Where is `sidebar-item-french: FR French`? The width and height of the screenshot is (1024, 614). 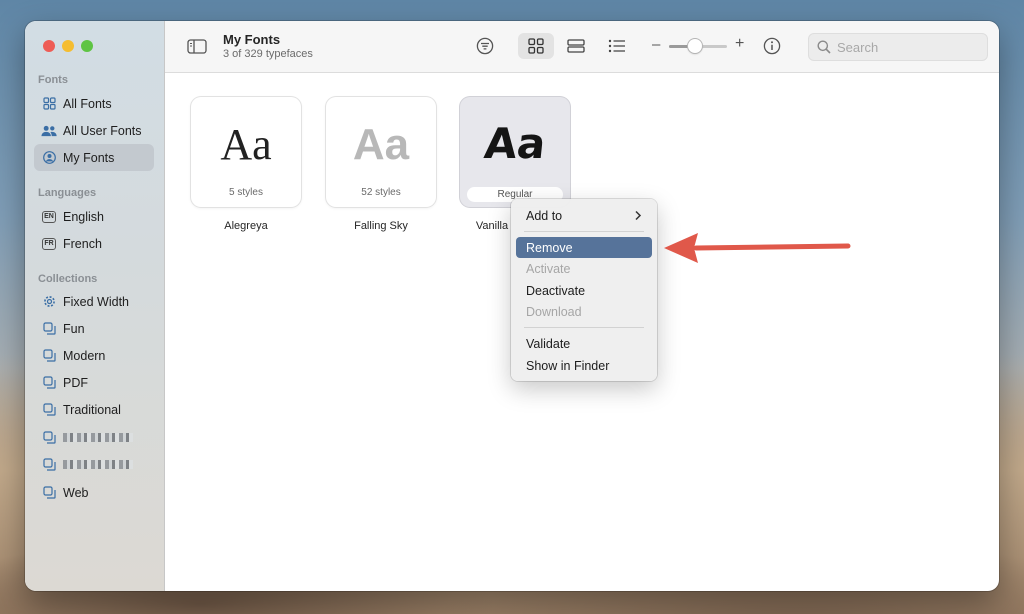 sidebar-item-french: FR French is located at coordinates (94, 243).